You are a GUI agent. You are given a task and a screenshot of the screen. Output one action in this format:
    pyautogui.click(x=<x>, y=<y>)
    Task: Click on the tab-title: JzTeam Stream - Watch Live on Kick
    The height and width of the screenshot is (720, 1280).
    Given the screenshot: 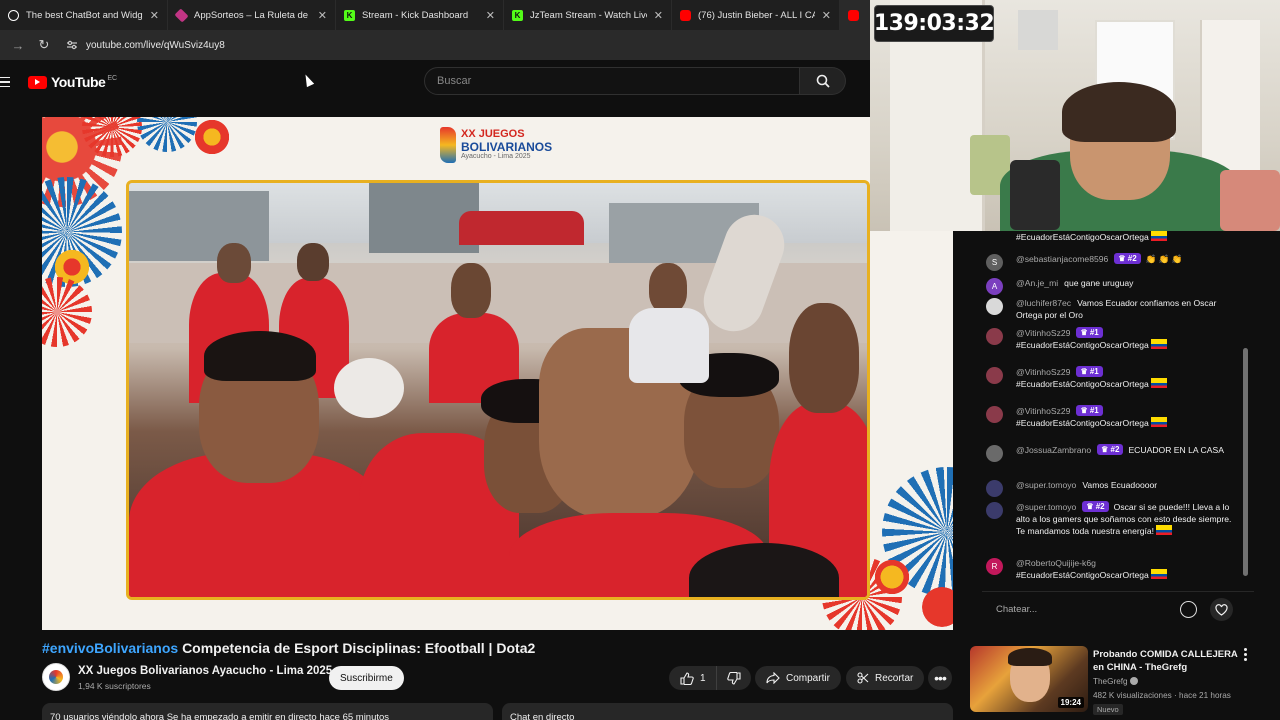 What is the action you would take?
    pyautogui.click(x=588, y=15)
    